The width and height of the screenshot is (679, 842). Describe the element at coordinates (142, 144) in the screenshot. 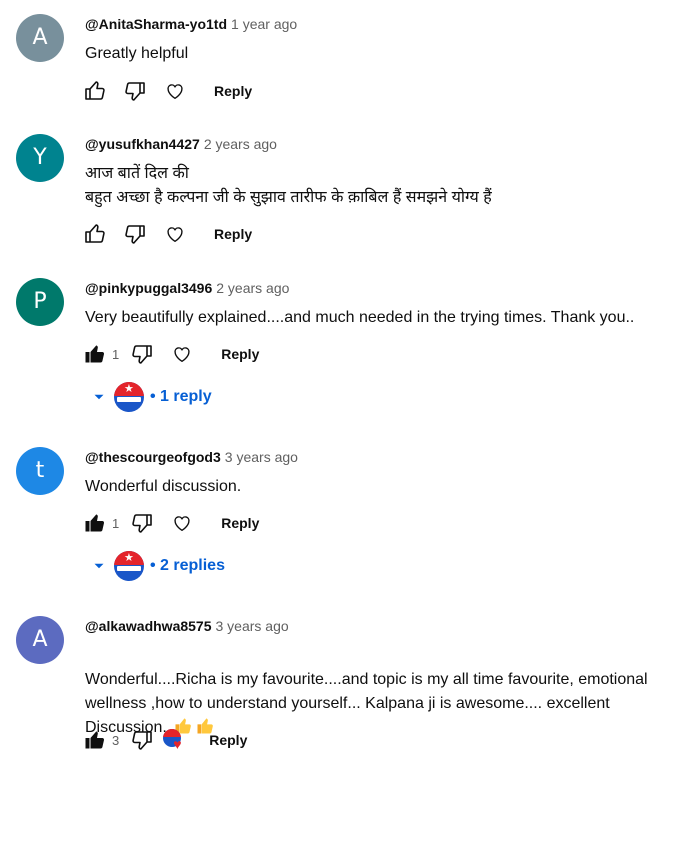

I see `author-name: @yusufkhan4427` at that location.